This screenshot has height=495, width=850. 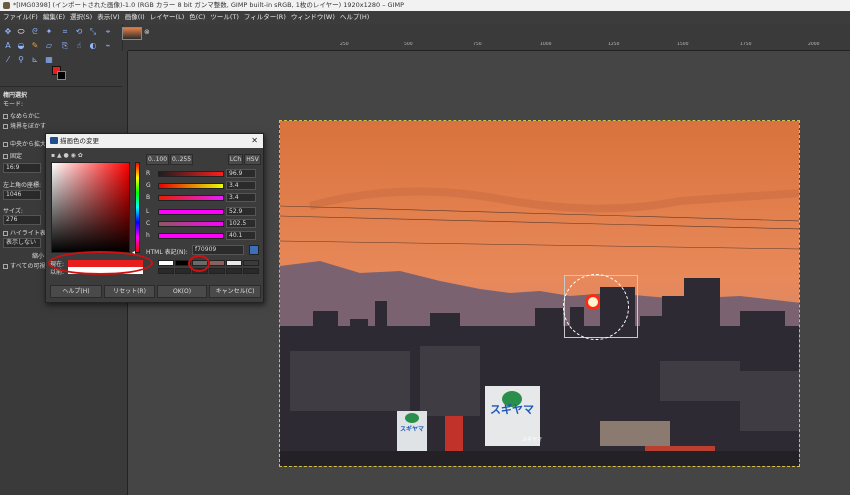 I want to click on menu-select: 選択(S), so click(x=81, y=17).